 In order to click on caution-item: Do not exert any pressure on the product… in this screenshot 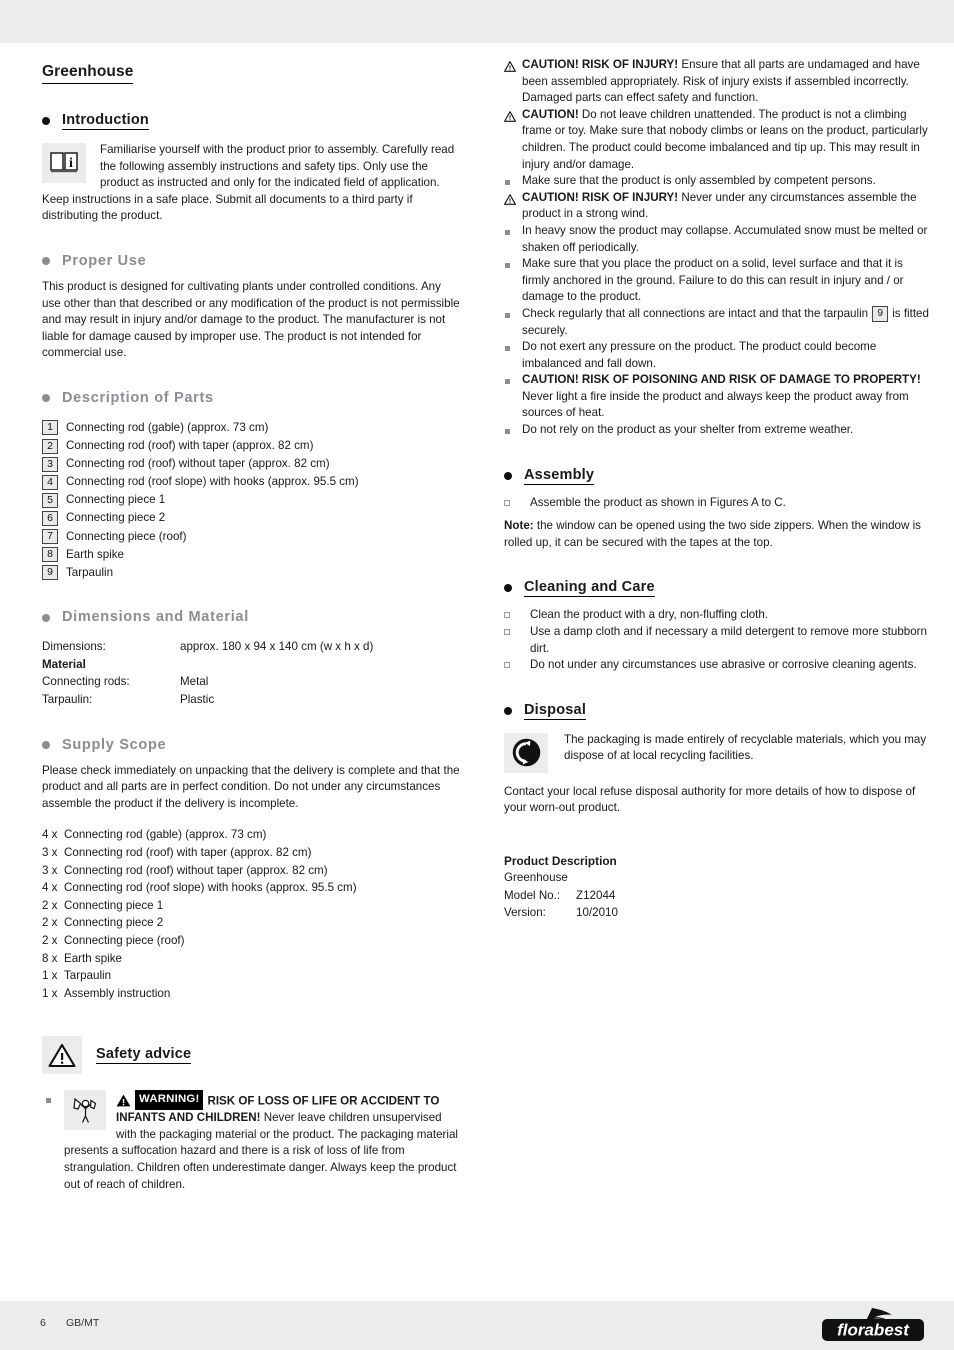, I will do `click(717, 355)`.